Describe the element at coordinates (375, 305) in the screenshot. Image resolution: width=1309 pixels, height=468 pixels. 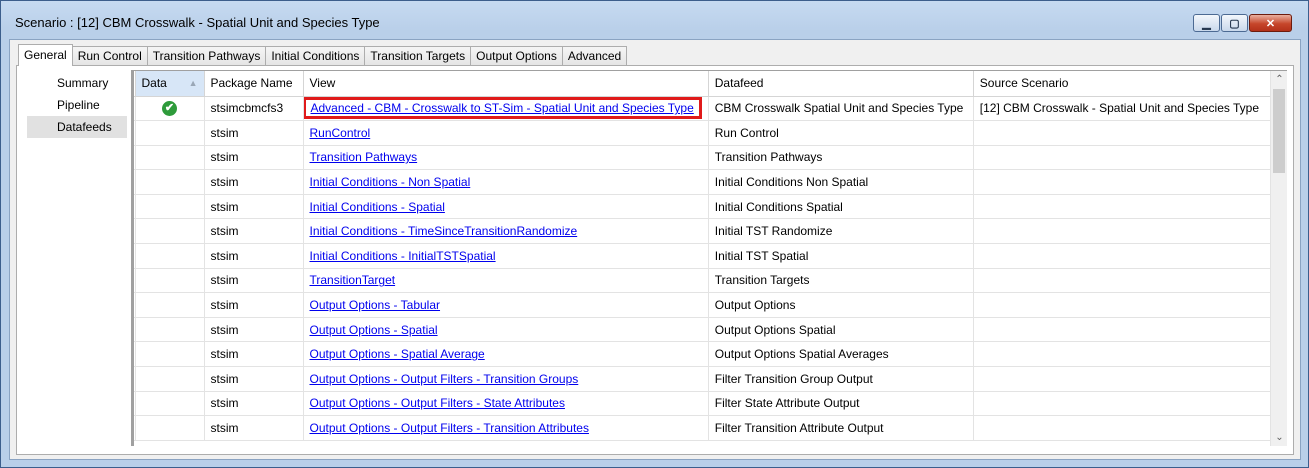
I see `view-link: Output Options - Tabular` at that location.